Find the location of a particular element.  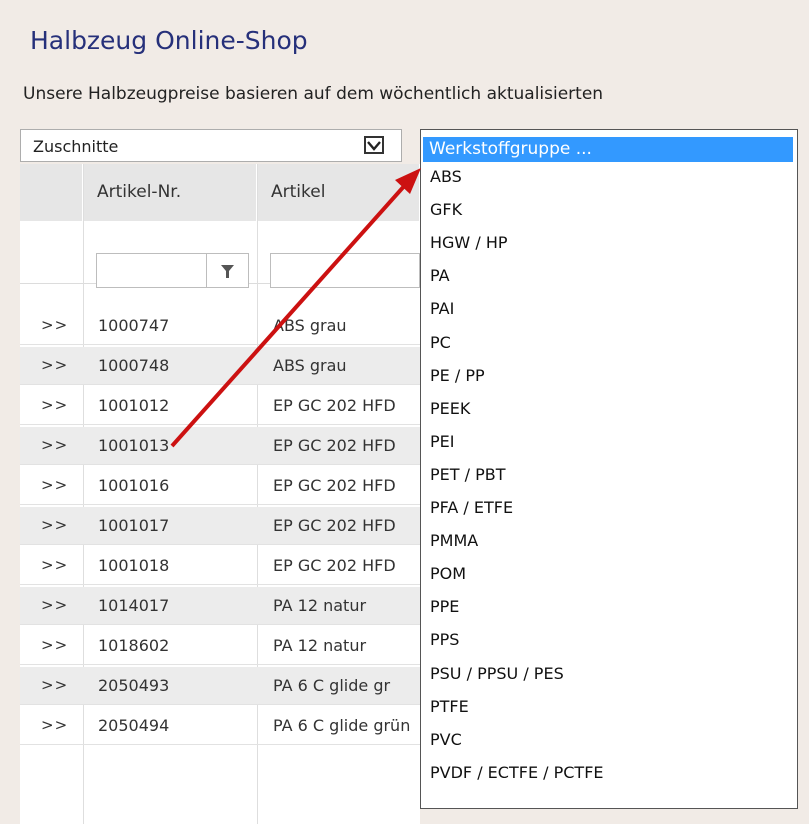

artikel-nr-filter-button is located at coordinates (227, 270).